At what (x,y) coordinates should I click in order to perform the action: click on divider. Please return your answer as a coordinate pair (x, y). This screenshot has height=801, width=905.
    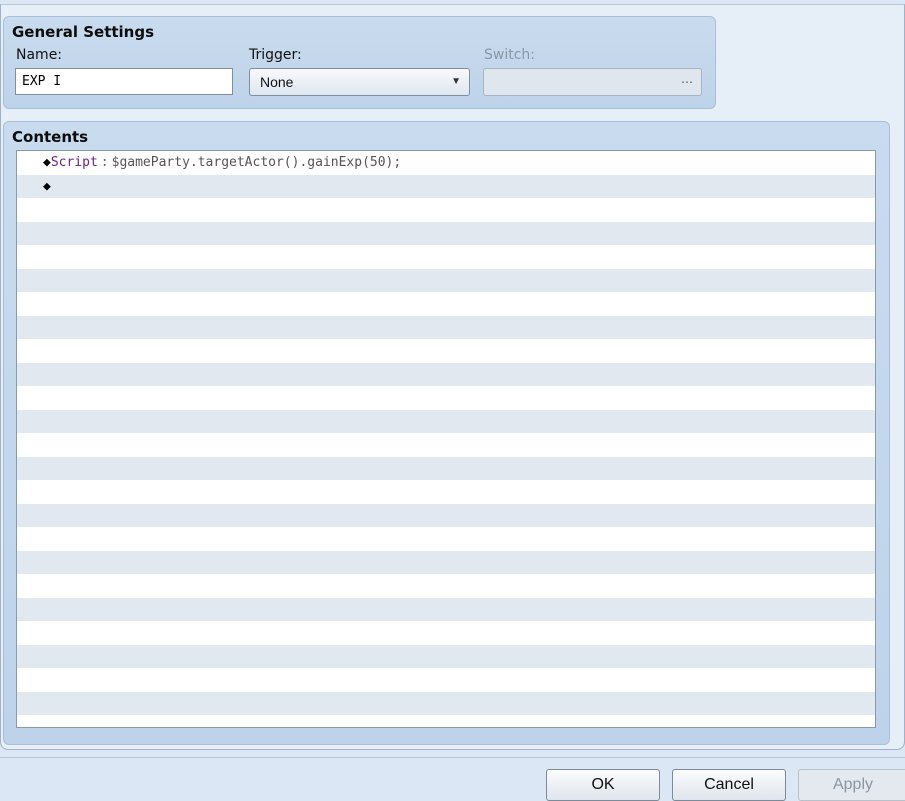
    Looking at the image, I should click on (452, 757).